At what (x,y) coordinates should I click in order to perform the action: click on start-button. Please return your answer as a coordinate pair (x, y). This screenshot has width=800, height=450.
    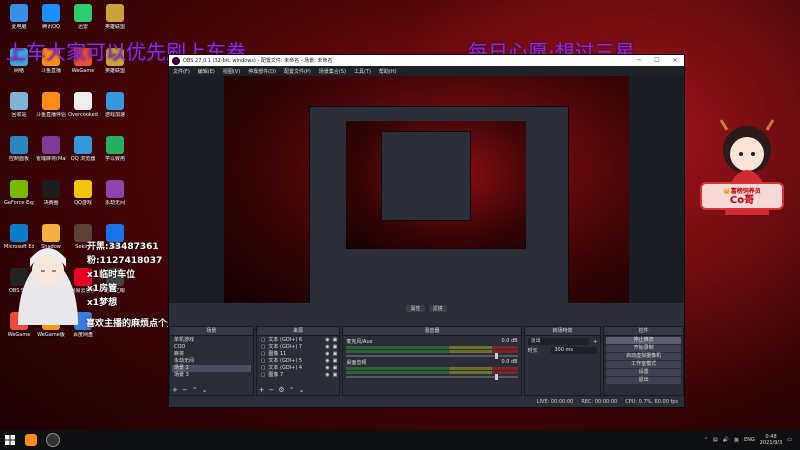
    Looking at the image, I should click on (10, 440).